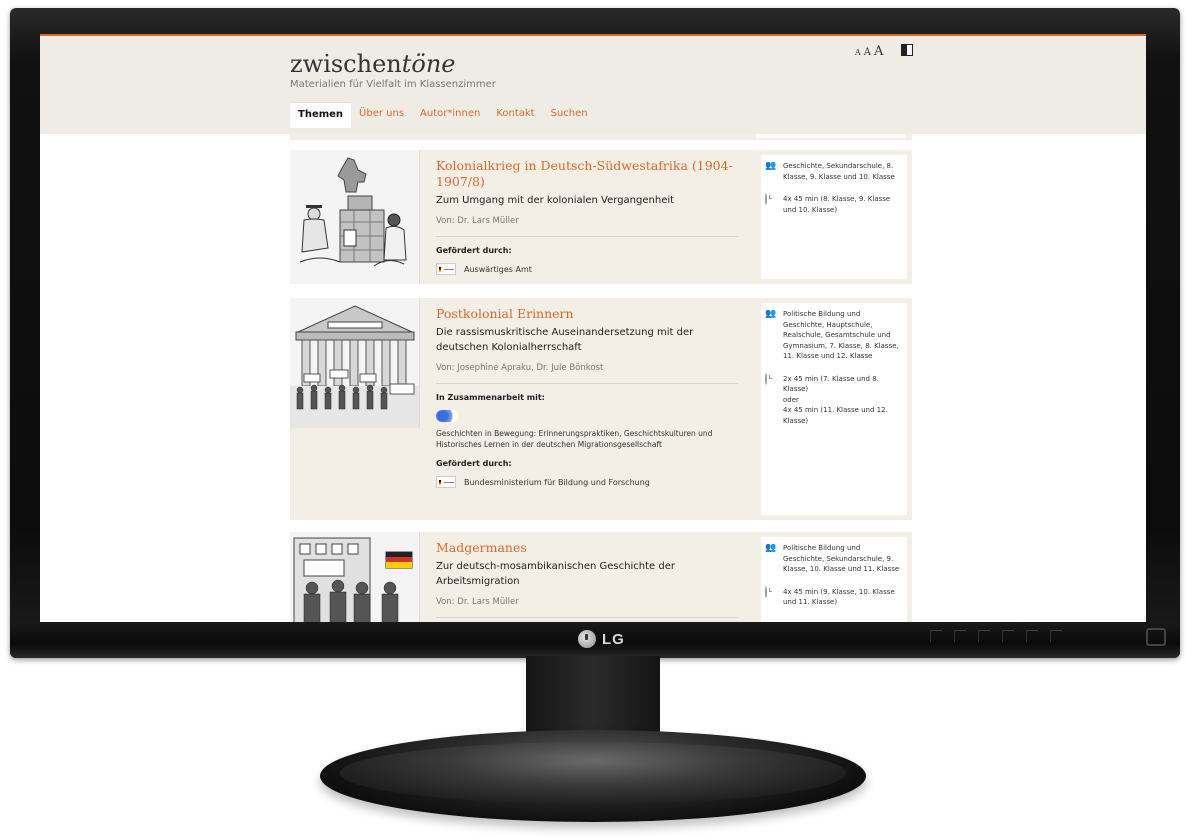  I want to click on font-size-small: A, so click(858, 52).